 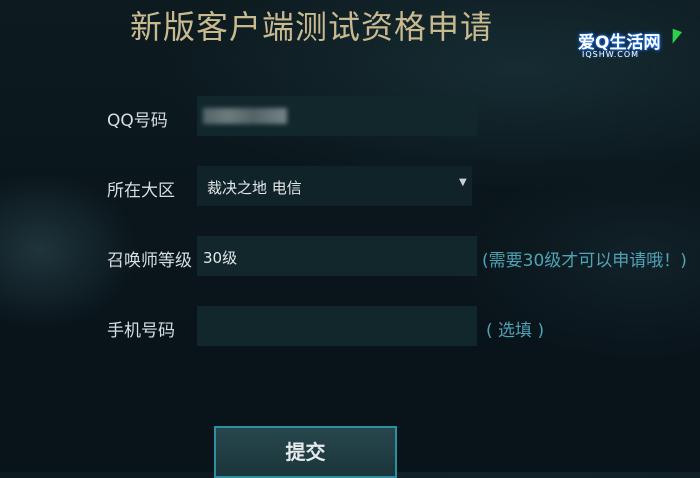 What do you see at coordinates (141, 191) in the screenshot?
I see `region-label: 所在大区` at bounding box center [141, 191].